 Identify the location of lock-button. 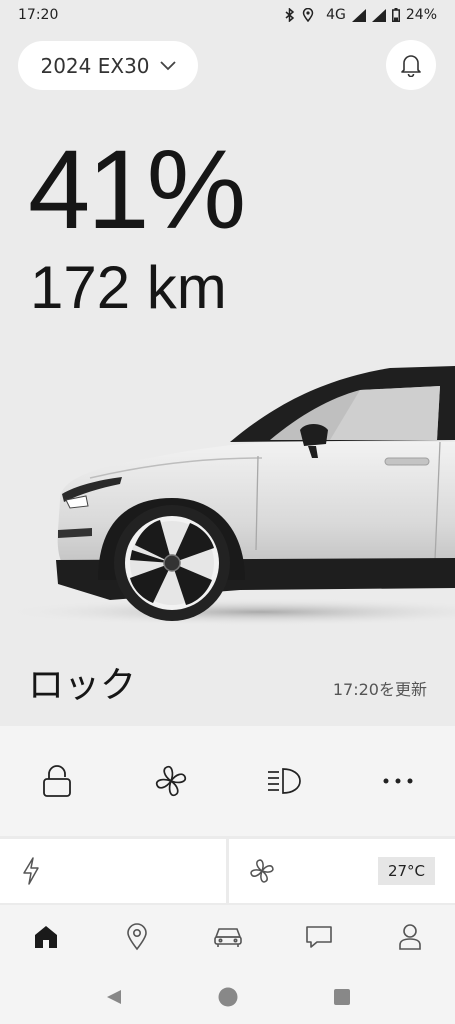
(57, 781).